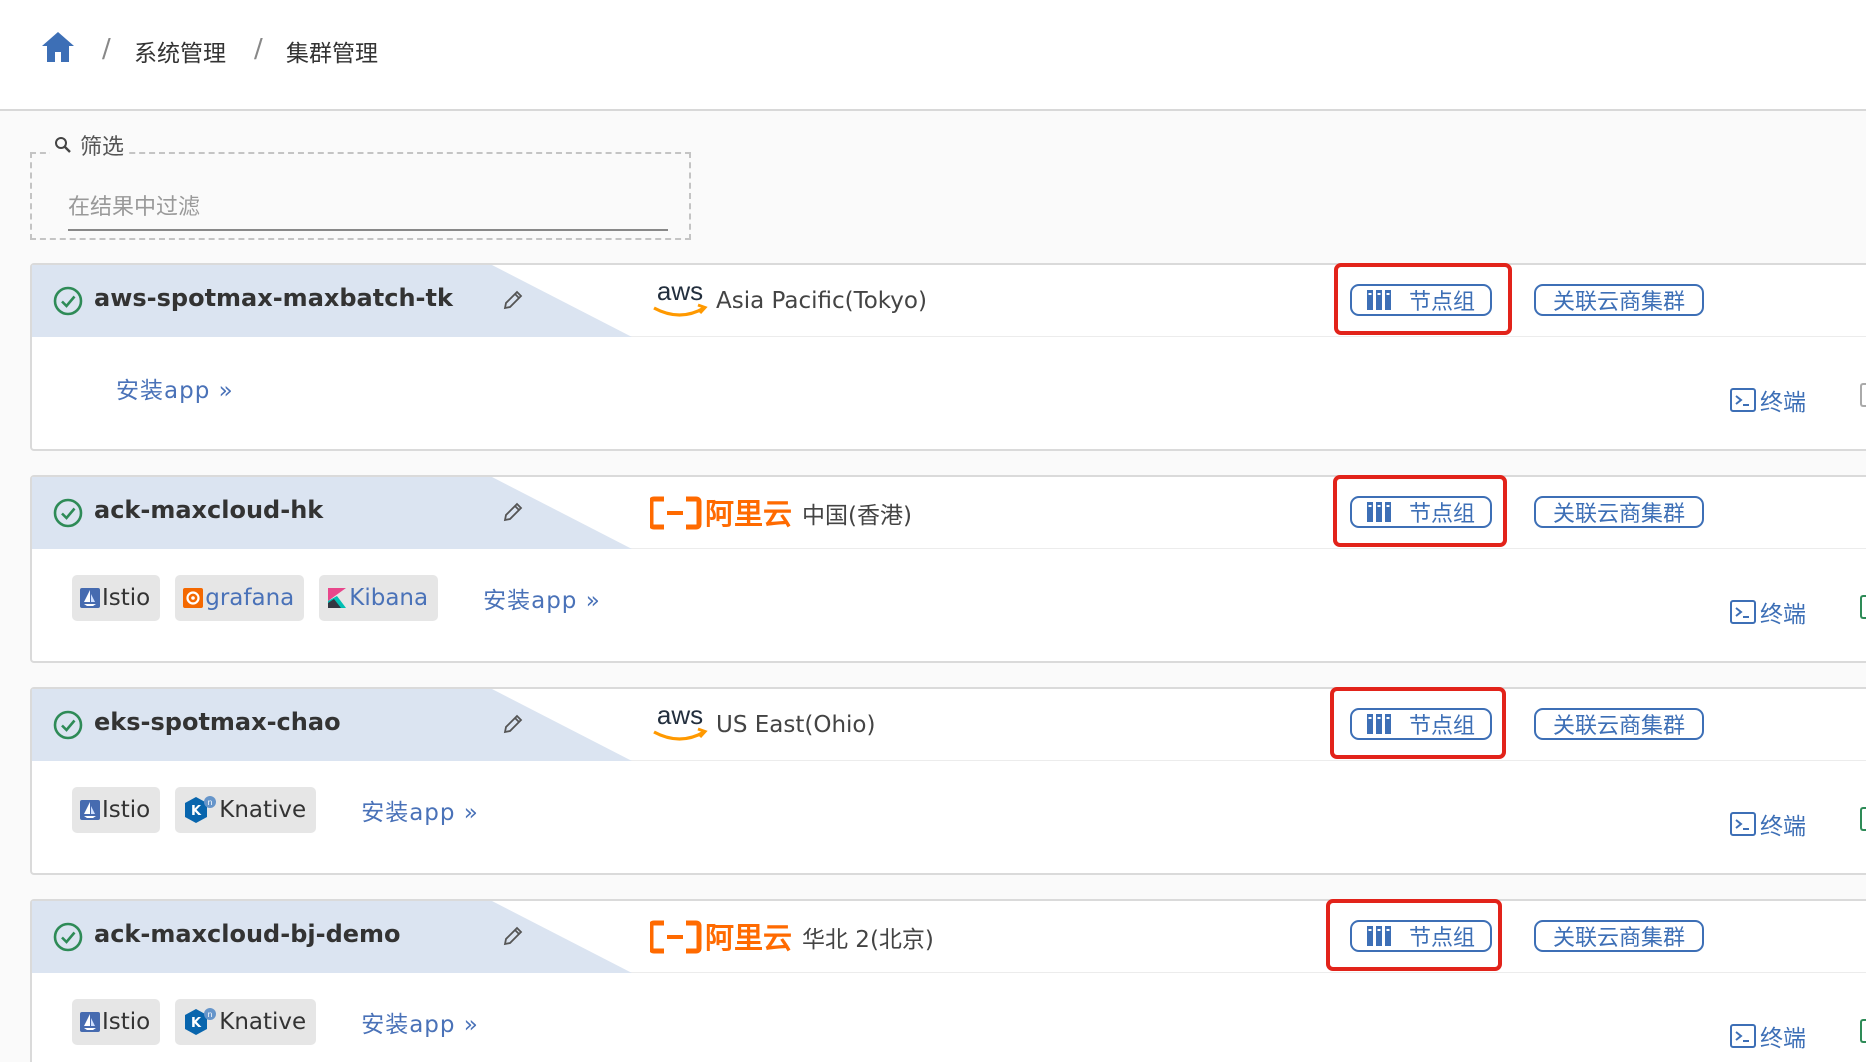 Image resolution: width=1866 pixels, height=1062 pixels. I want to click on app-chip-label: grafana, so click(250, 598).